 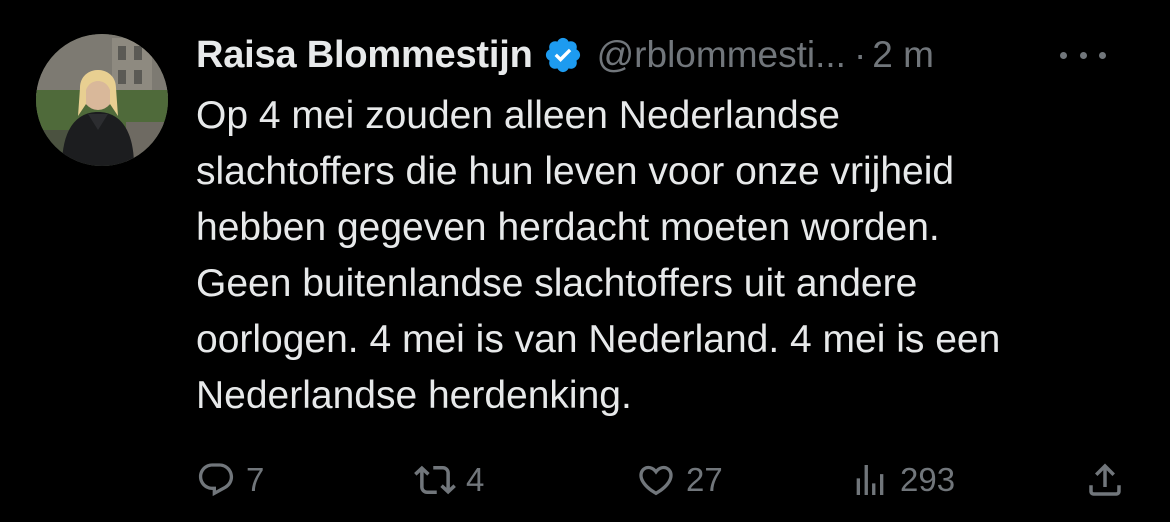 What do you see at coordinates (255, 479) in the screenshot?
I see `reply-count: 7` at bounding box center [255, 479].